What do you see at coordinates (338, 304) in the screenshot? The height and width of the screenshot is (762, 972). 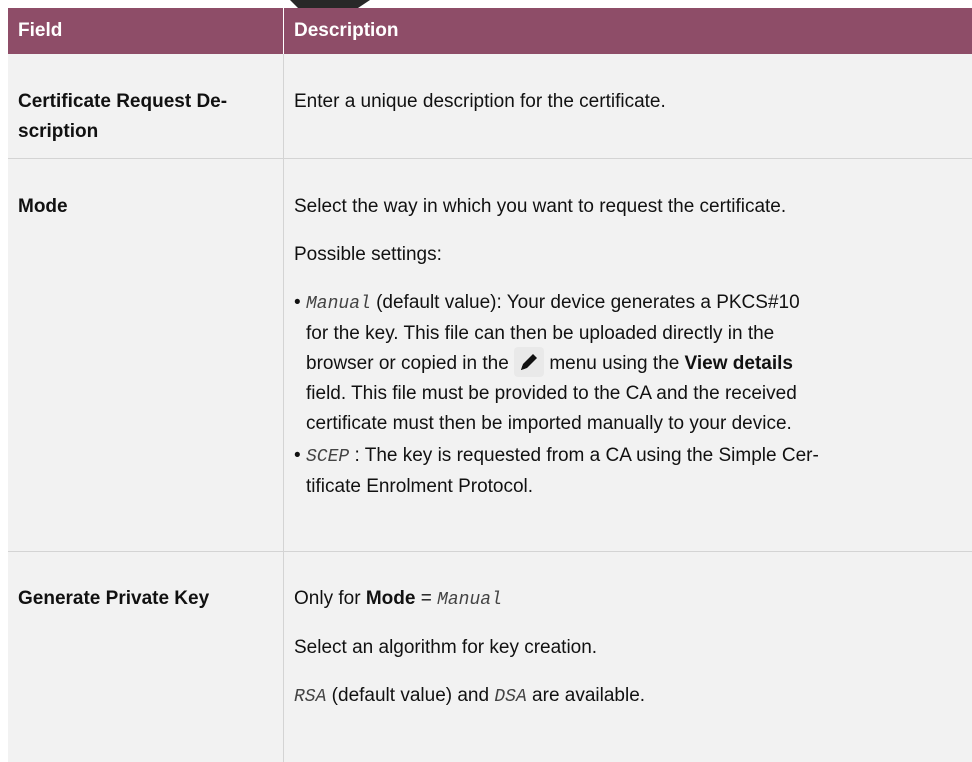 I see `option-value: Manual` at bounding box center [338, 304].